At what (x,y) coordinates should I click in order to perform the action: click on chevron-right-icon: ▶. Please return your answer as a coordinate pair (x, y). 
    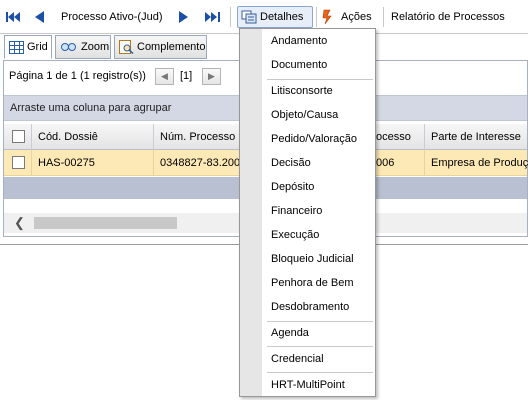
    Looking at the image, I should click on (211, 76).